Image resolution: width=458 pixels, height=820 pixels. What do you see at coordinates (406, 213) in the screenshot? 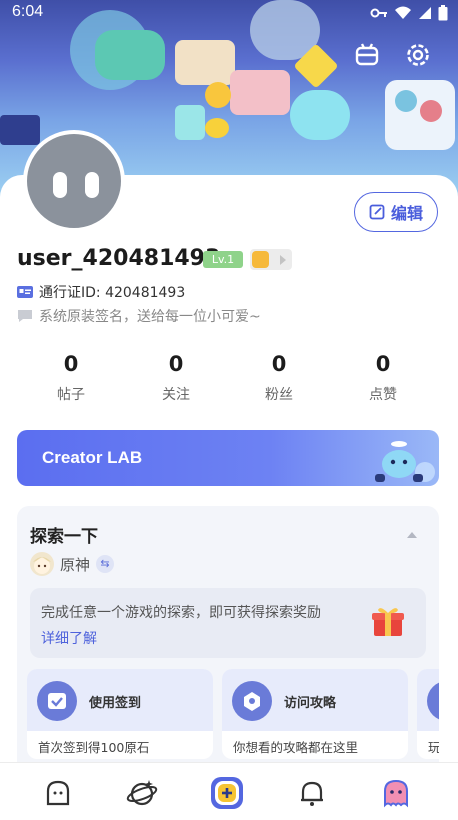
I see `edit-button-label: 编辑` at bounding box center [406, 213].